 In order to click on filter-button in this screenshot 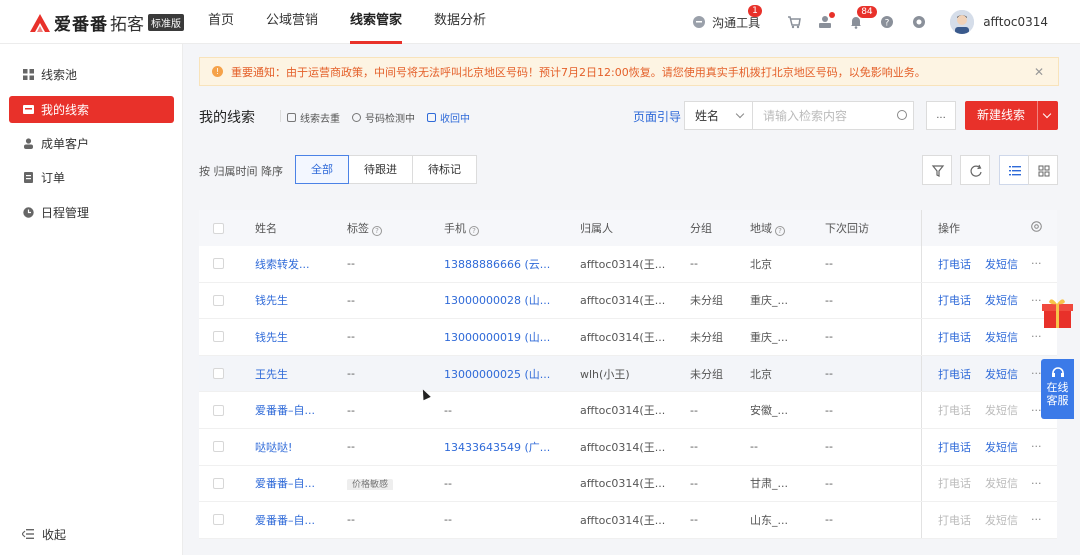, I will do `click(937, 170)`.